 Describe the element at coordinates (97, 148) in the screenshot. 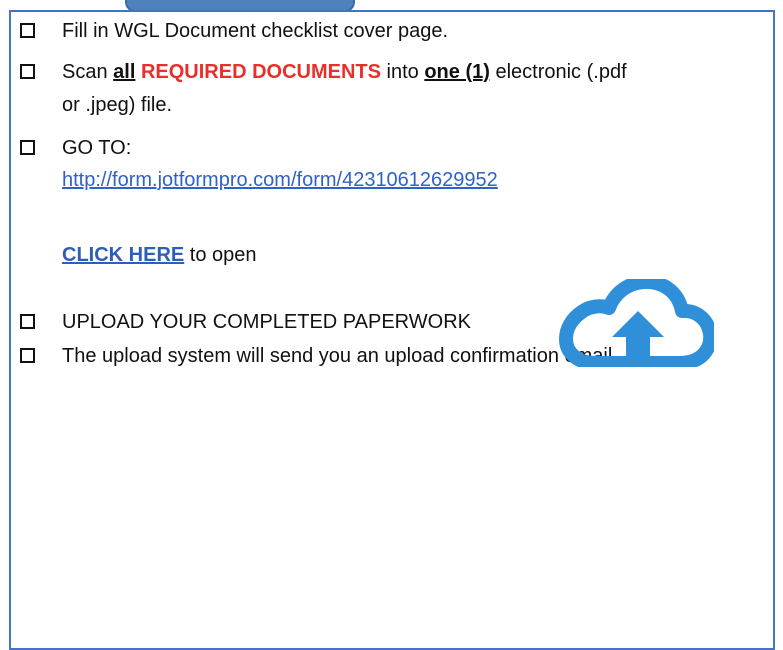

I see `goto-label: GO TO:` at that location.